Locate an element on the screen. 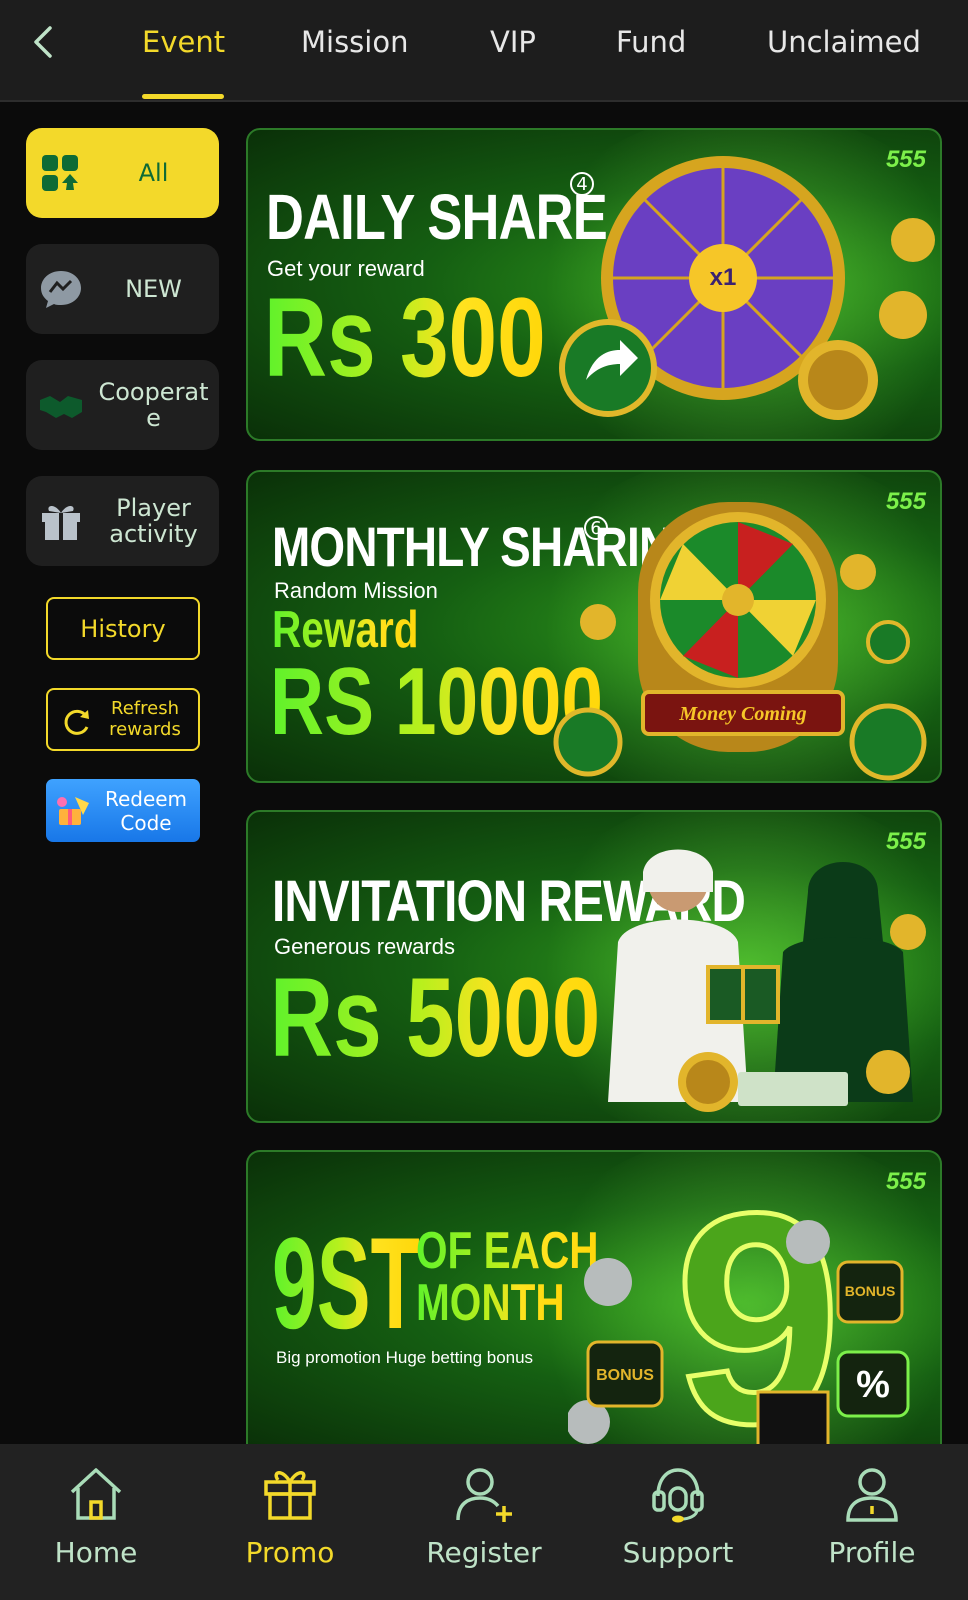 This screenshot has height=1600, width=968. home-icon is located at coordinates (96, 1494).